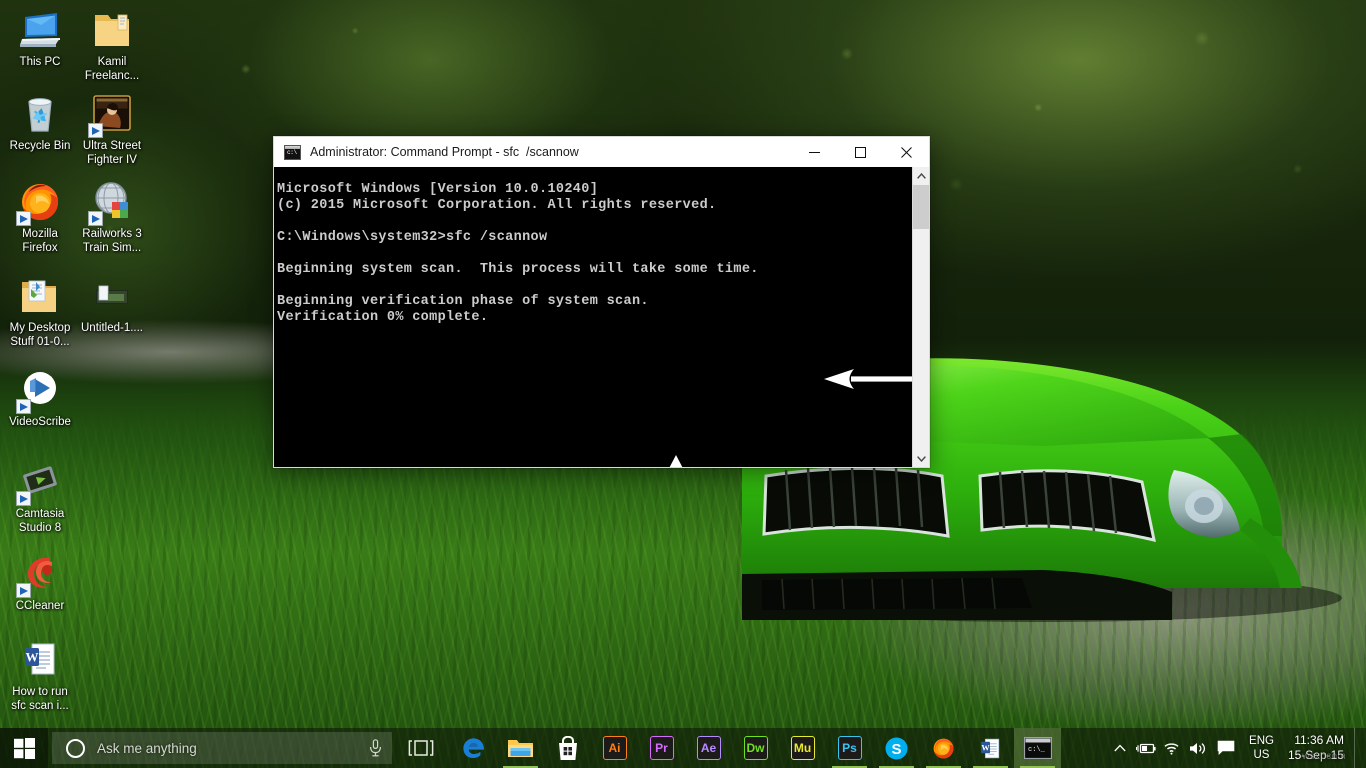 This screenshot has width=1366, height=768. I want to click on desktop-icon-label: VideoScribe, so click(40, 422).